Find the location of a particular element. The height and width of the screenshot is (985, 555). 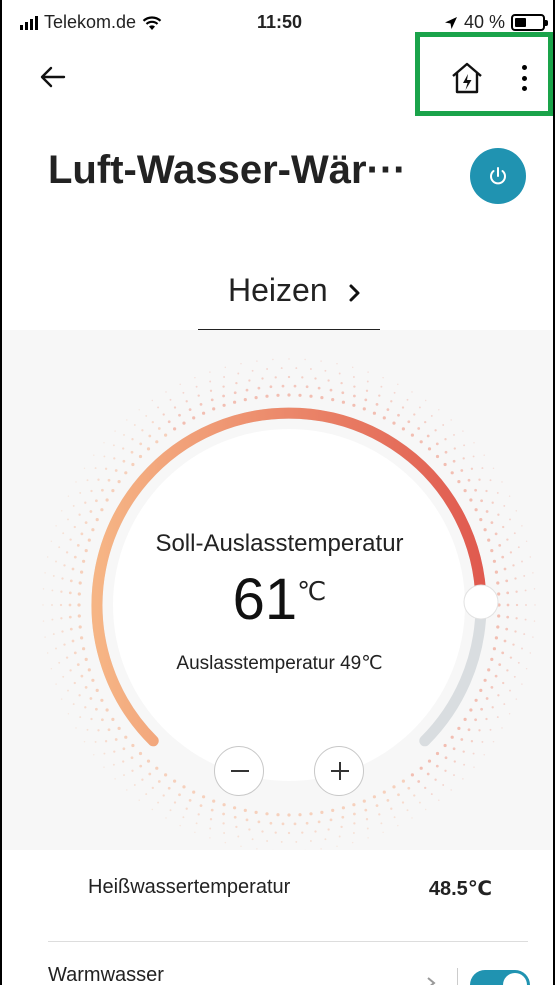

battery-info: 40 % is located at coordinates (496, 22).